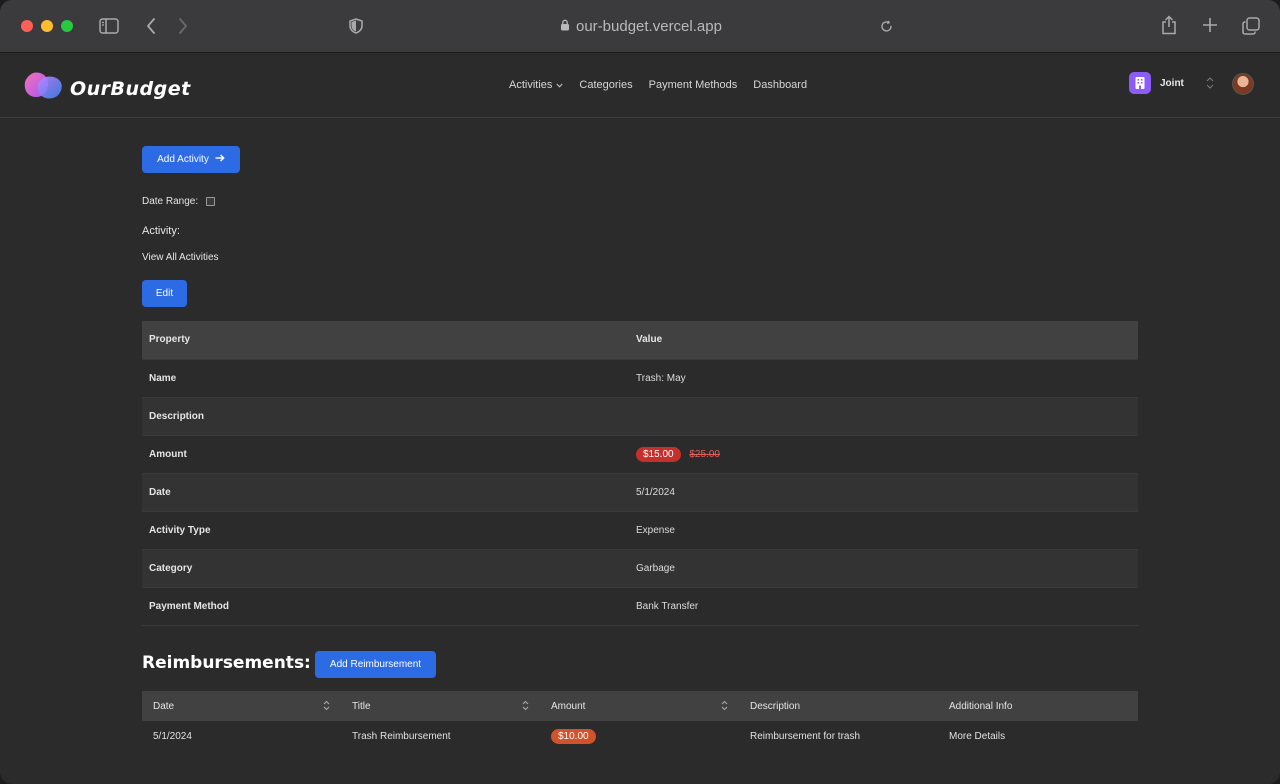 The image size is (1280, 784). What do you see at coordinates (440, 706) in the screenshot?
I see `title-column-header: Title` at bounding box center [440, 706].